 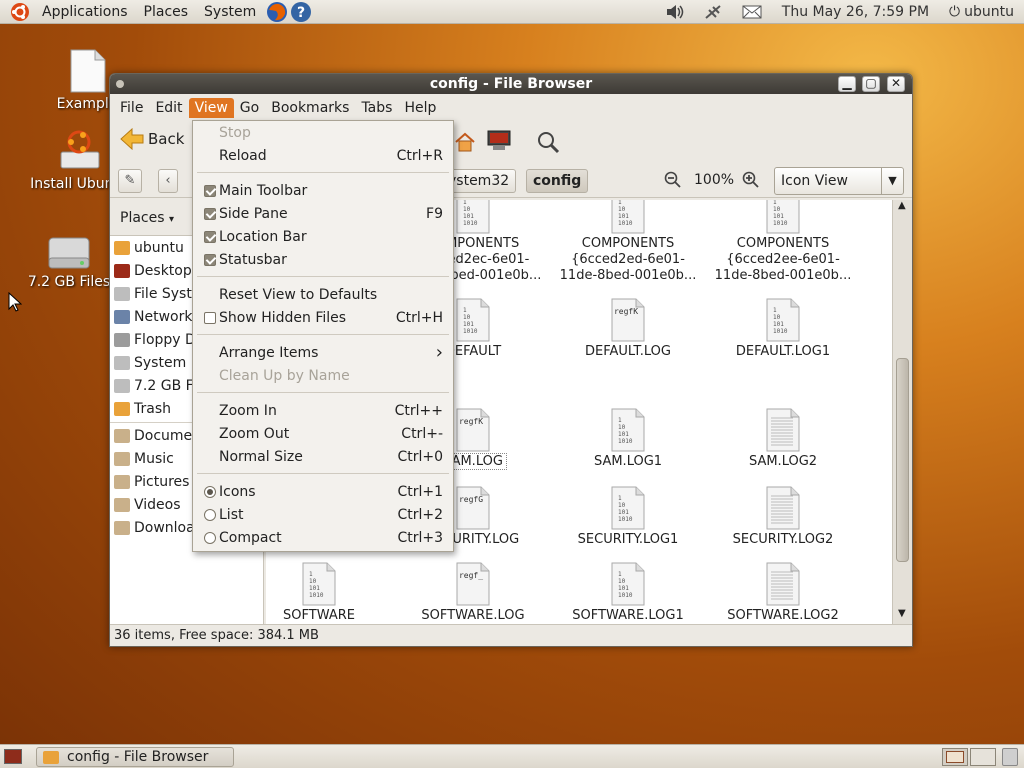 I want to click on menu-item-zoom-in: Zoom In Ctrl++, so click(x=323, y=411).